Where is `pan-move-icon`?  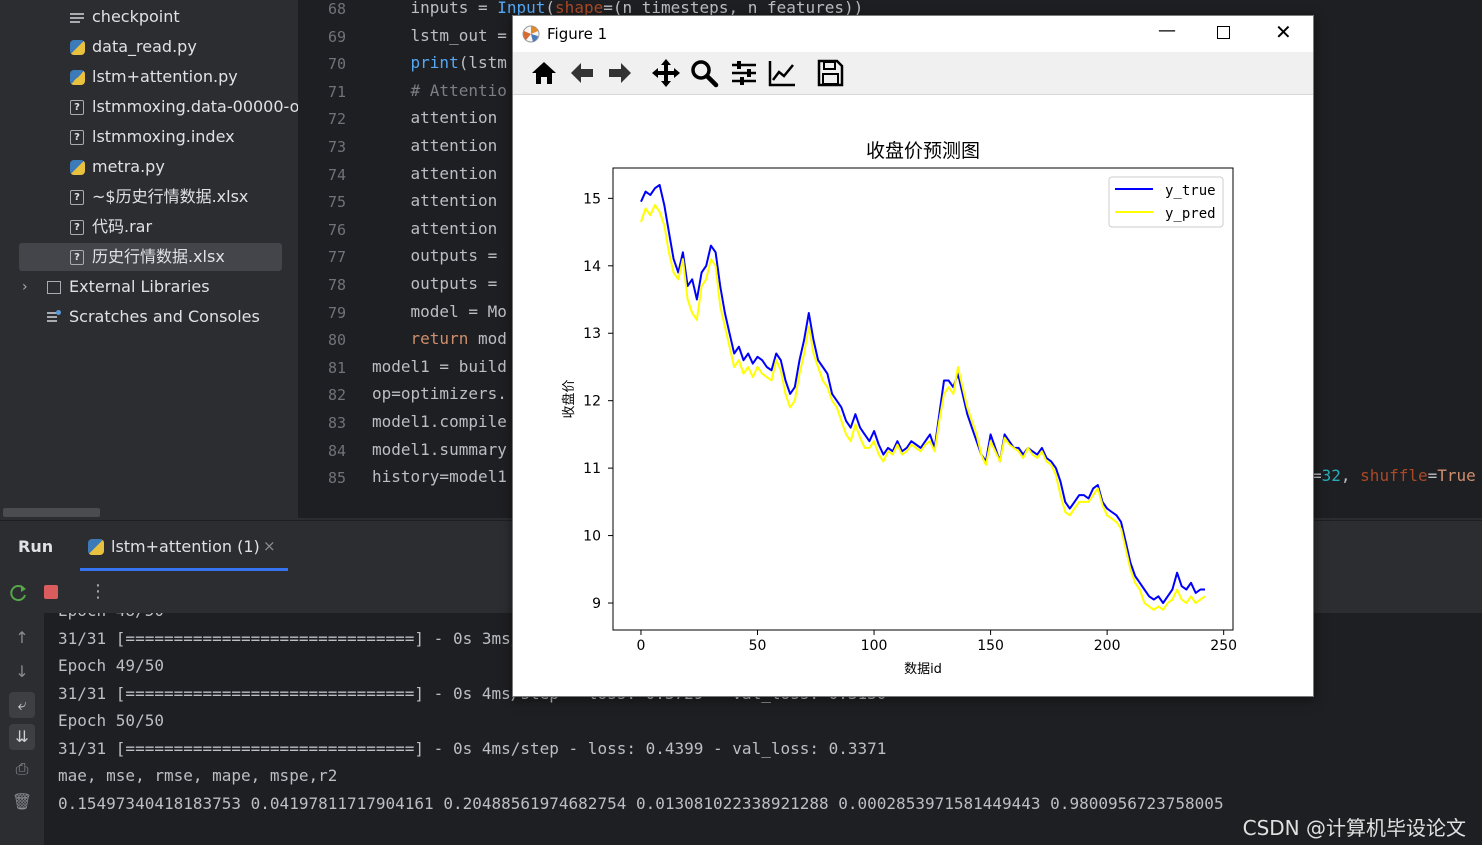 pan-move-icon is located at coordinates (666, 73).